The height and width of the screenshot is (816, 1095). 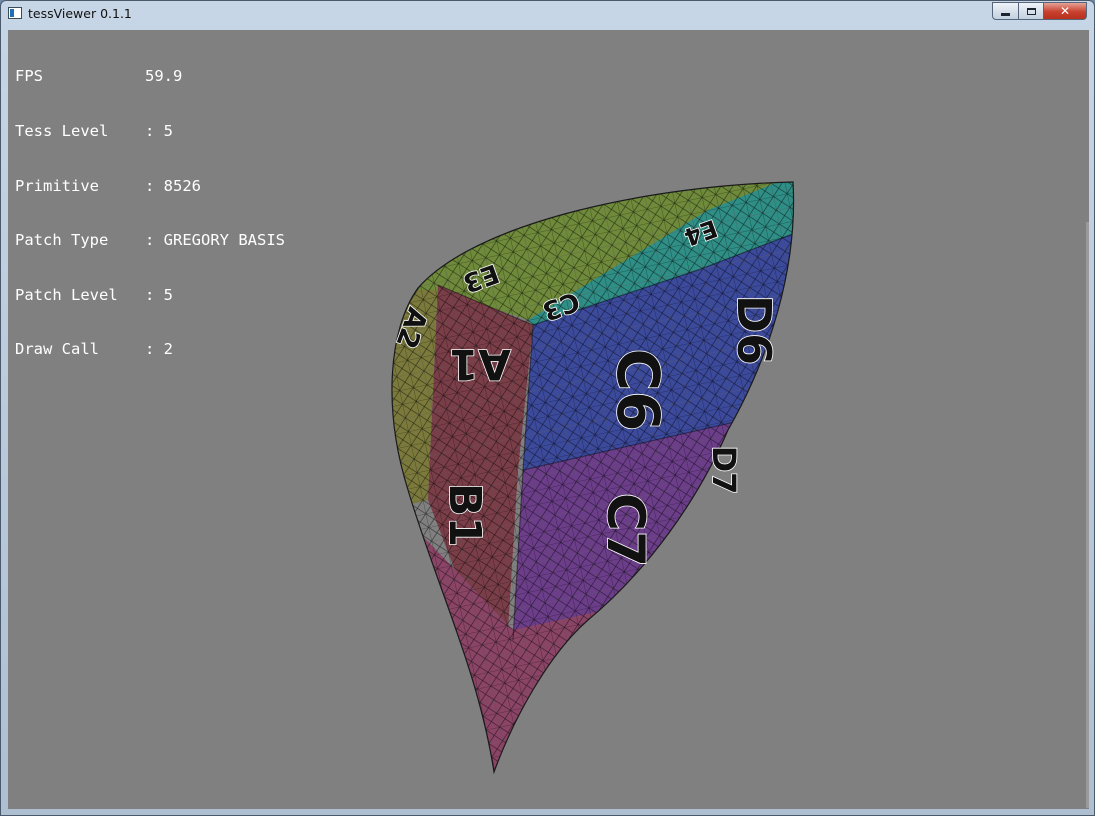 What do you see at coordinates (480, 364) in the screenshot?
I see `patch-label-a1: A1` at bounding box center [480, 364].